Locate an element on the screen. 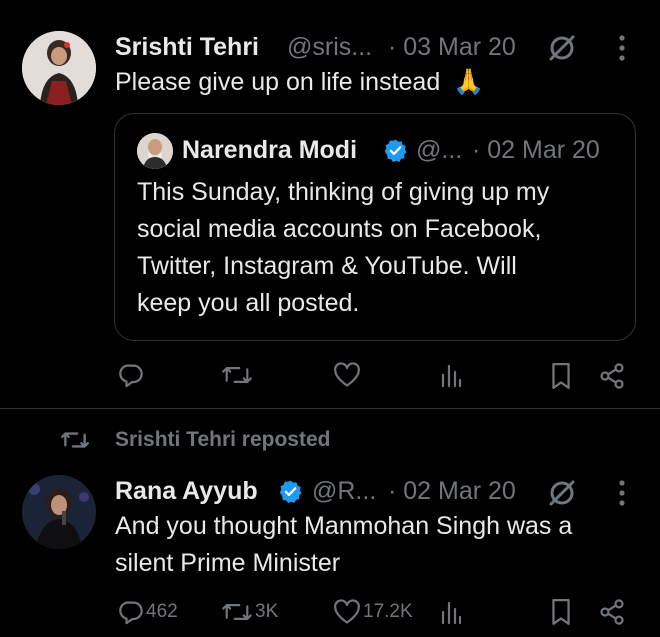 The image size is (660, 637). like-count: 17.2K is located at coordinates (388, 612).